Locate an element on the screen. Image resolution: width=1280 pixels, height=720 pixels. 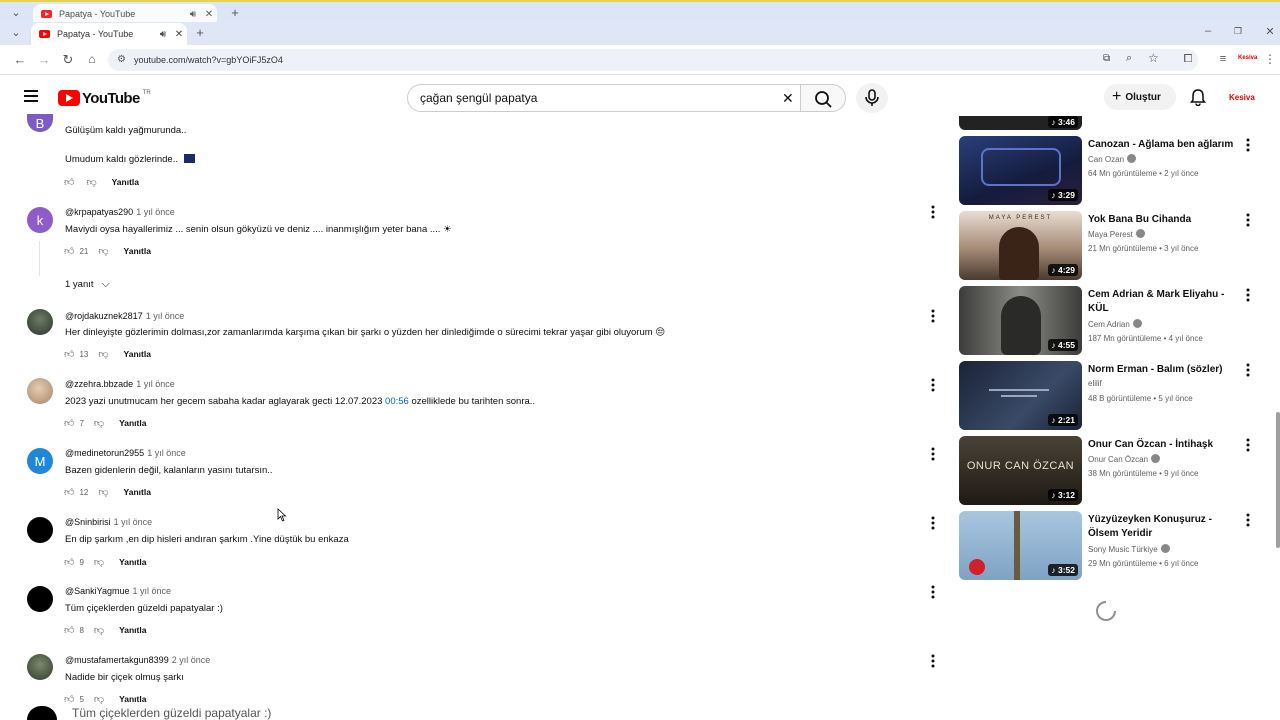
video-thumbnail: ♪ 4:55 is located at coordinates (1020, 320).